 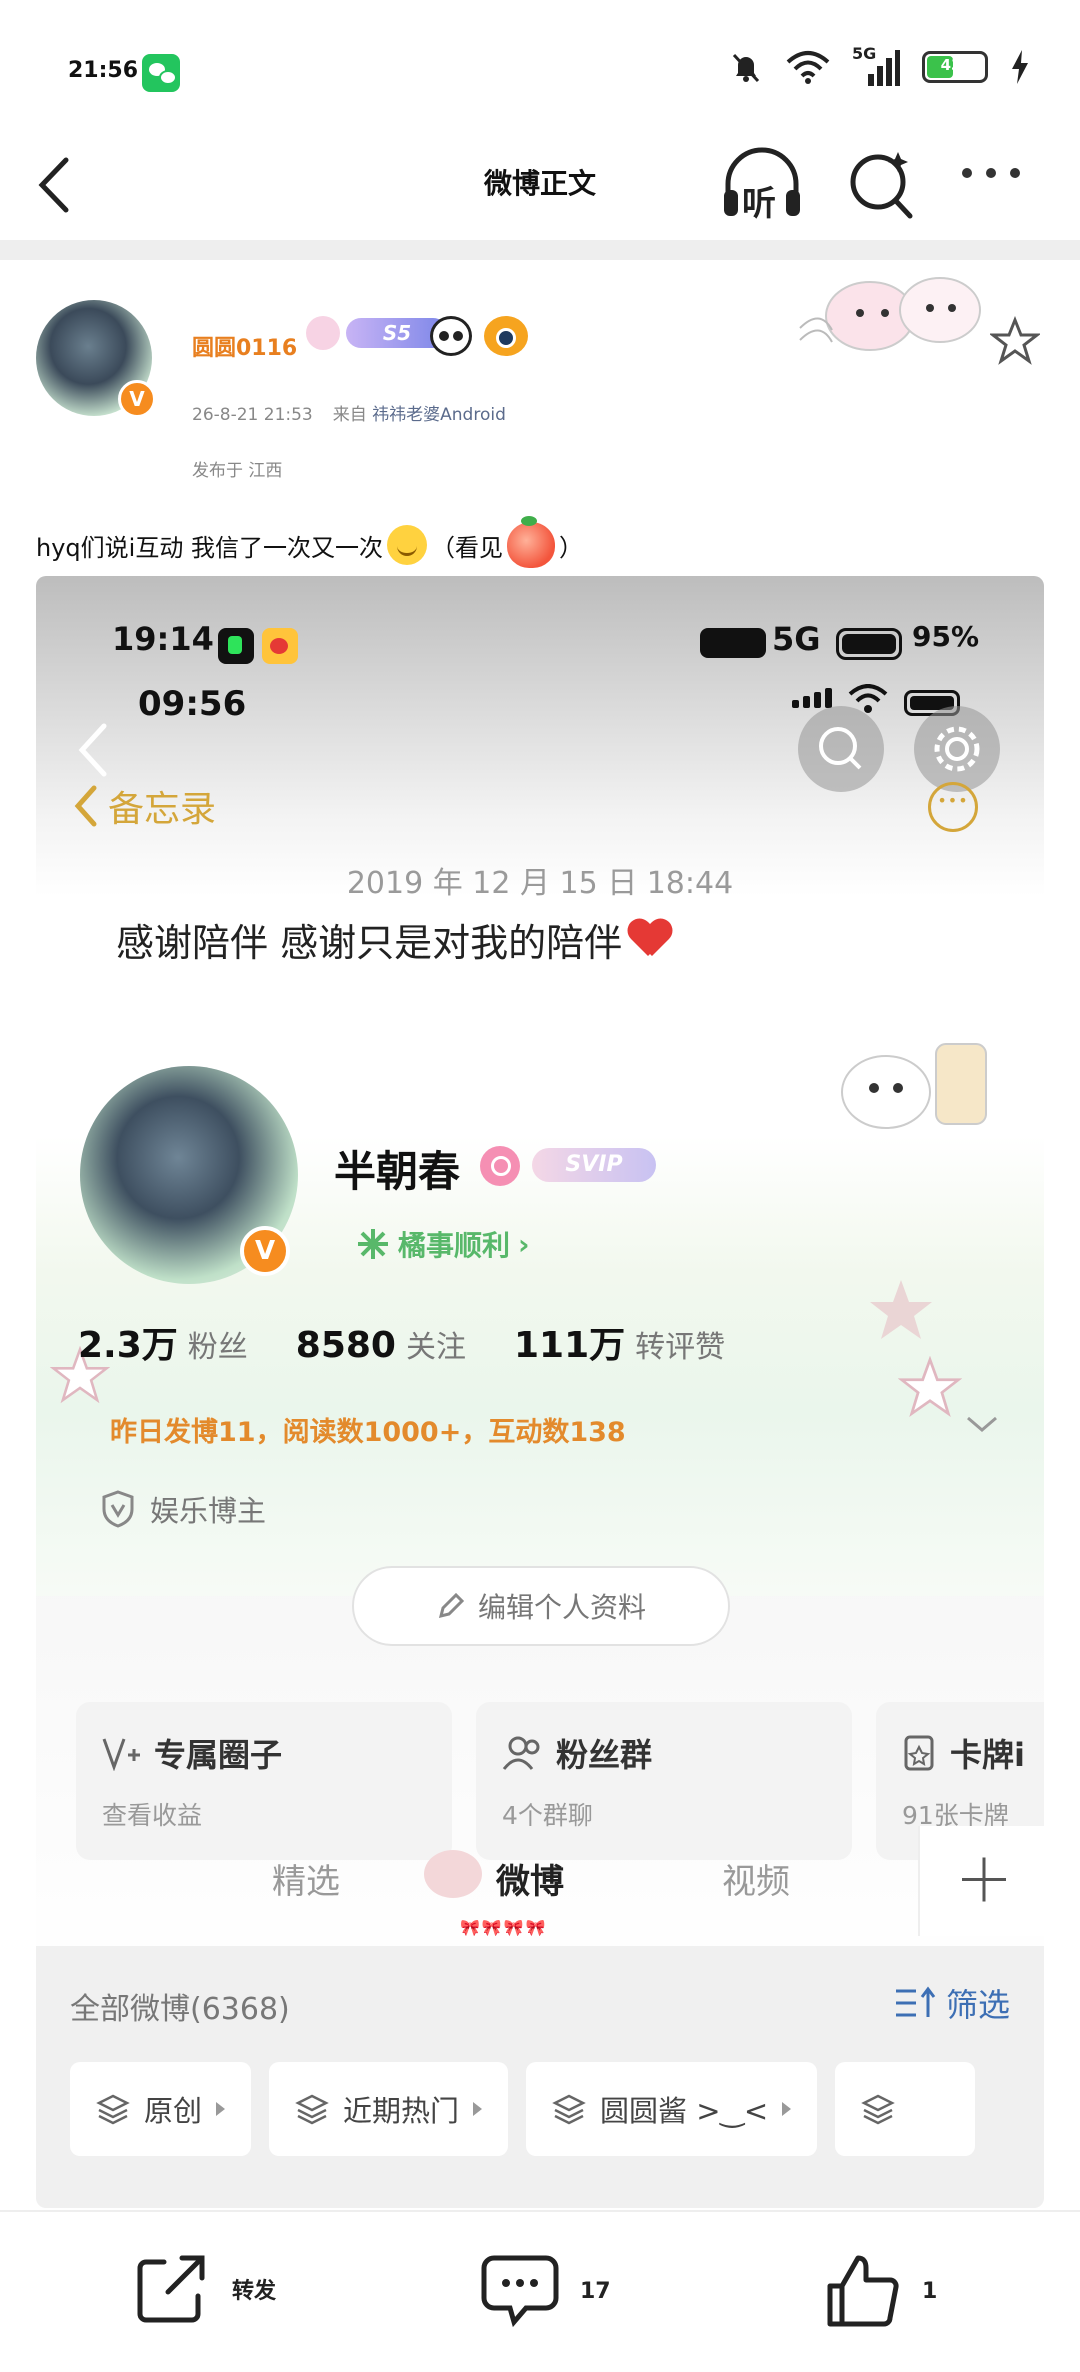 I want to click on card-decoration-image, so click(x=890, y=314).